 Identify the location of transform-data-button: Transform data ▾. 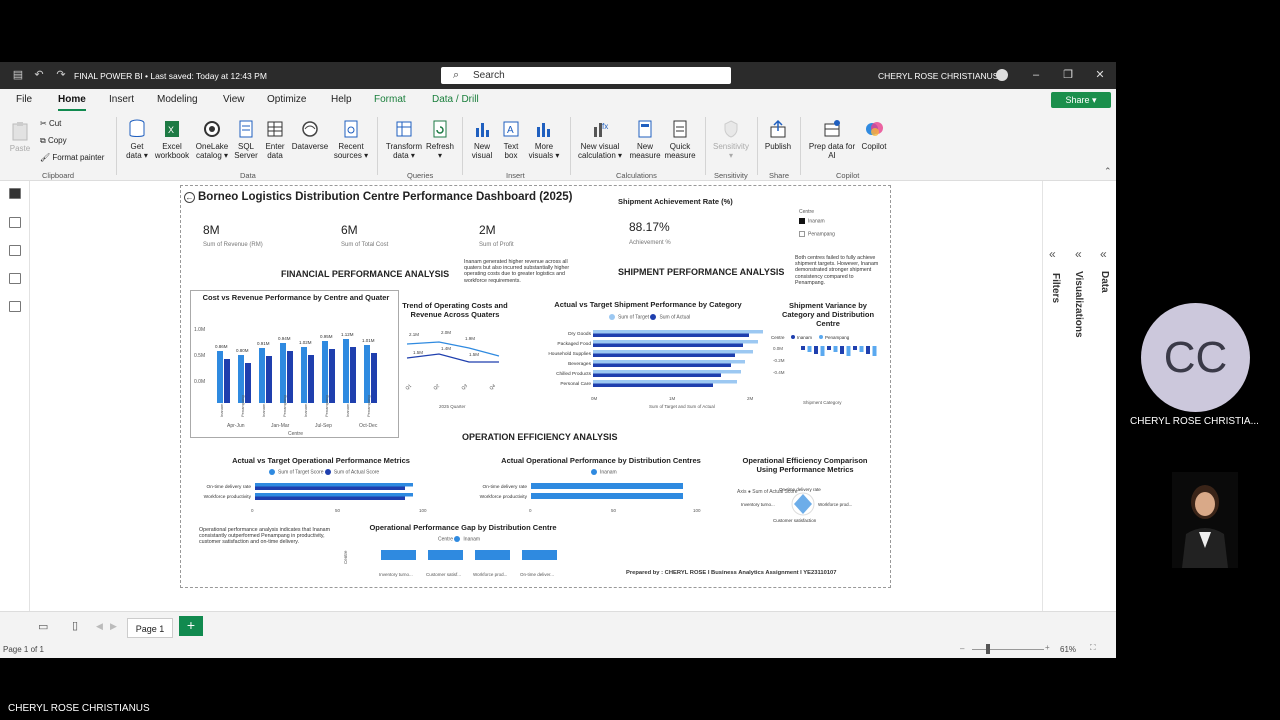
(404, 139).